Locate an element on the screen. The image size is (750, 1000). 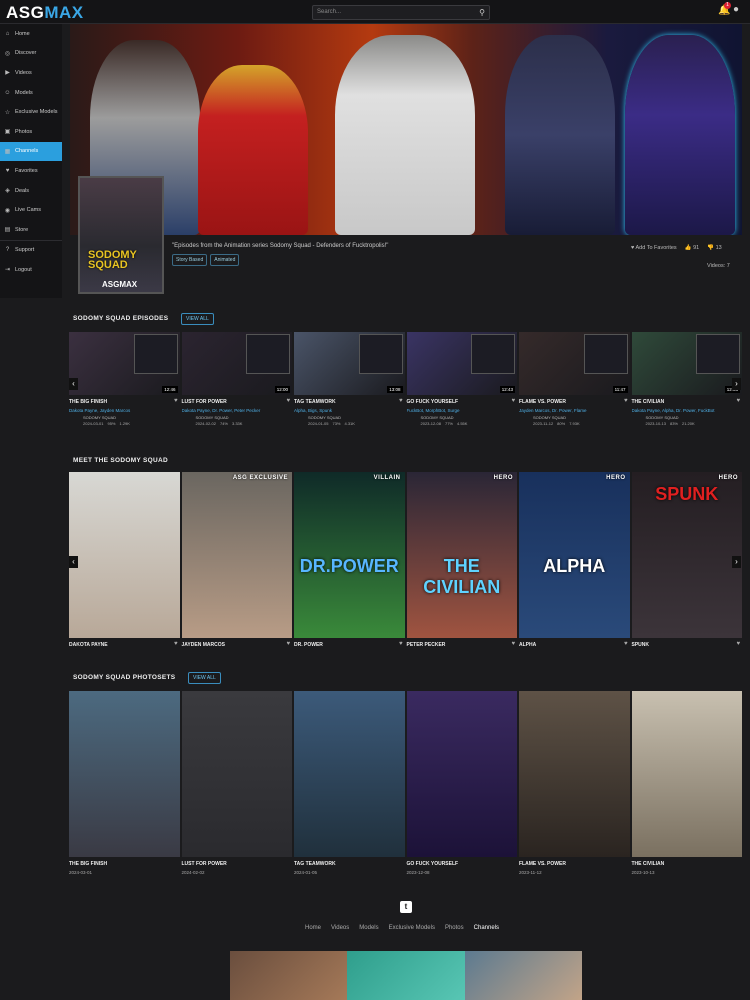
photoset-card: TAG TEAMWORK 2024-01-05 is located at coordinates (349, 783).